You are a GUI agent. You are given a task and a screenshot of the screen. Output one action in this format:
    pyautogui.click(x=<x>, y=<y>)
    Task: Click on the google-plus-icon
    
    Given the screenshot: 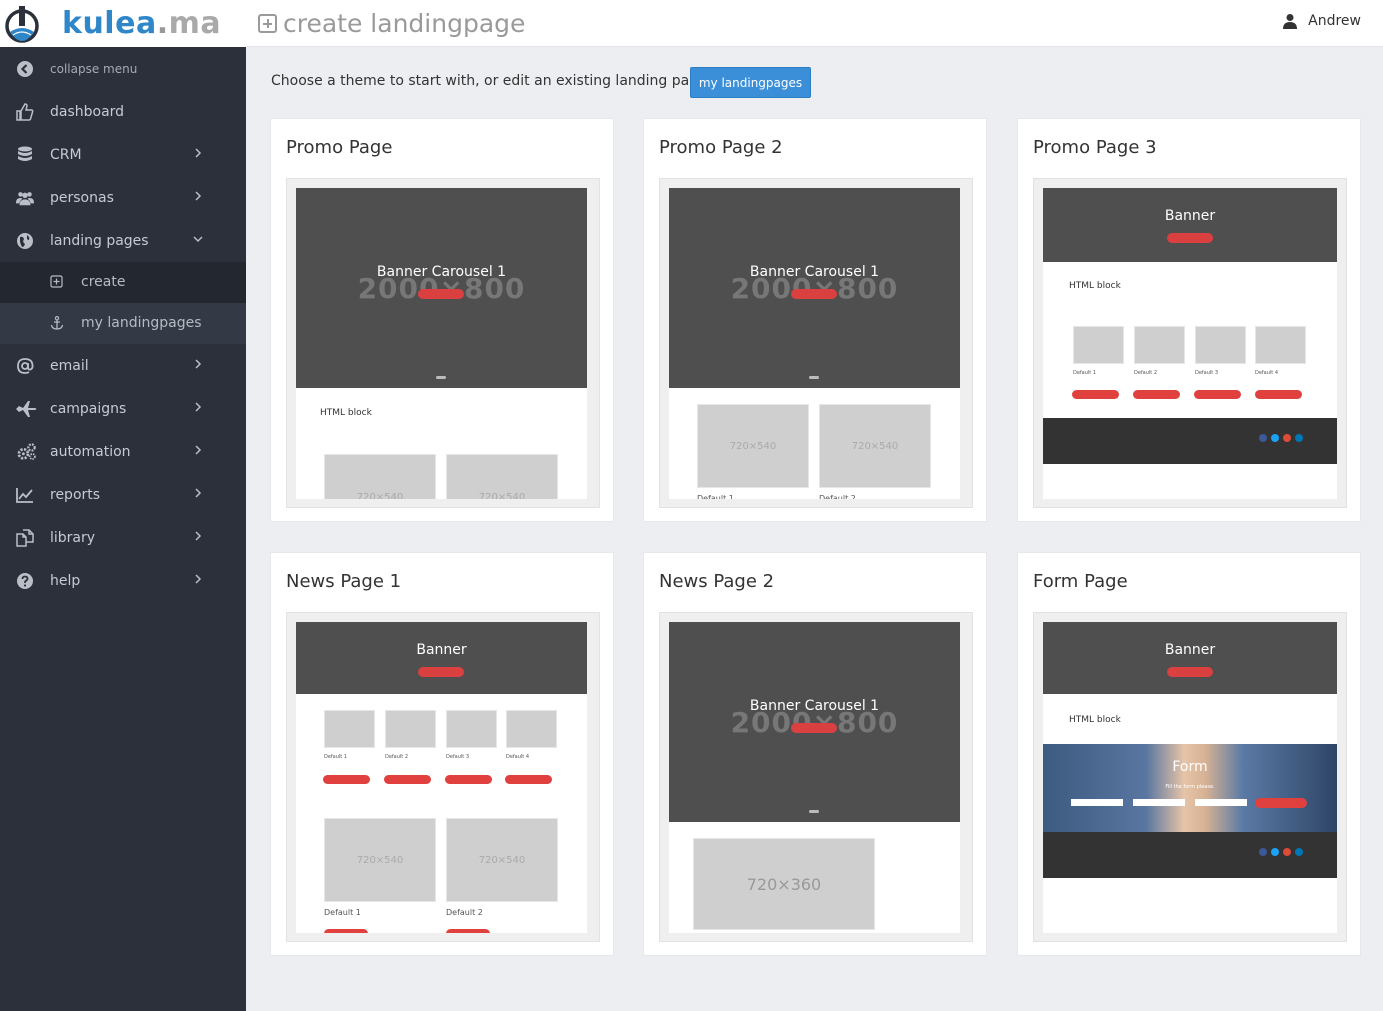 What is the action you would take?
    pyautogui.click(x=1287, y=852)
    